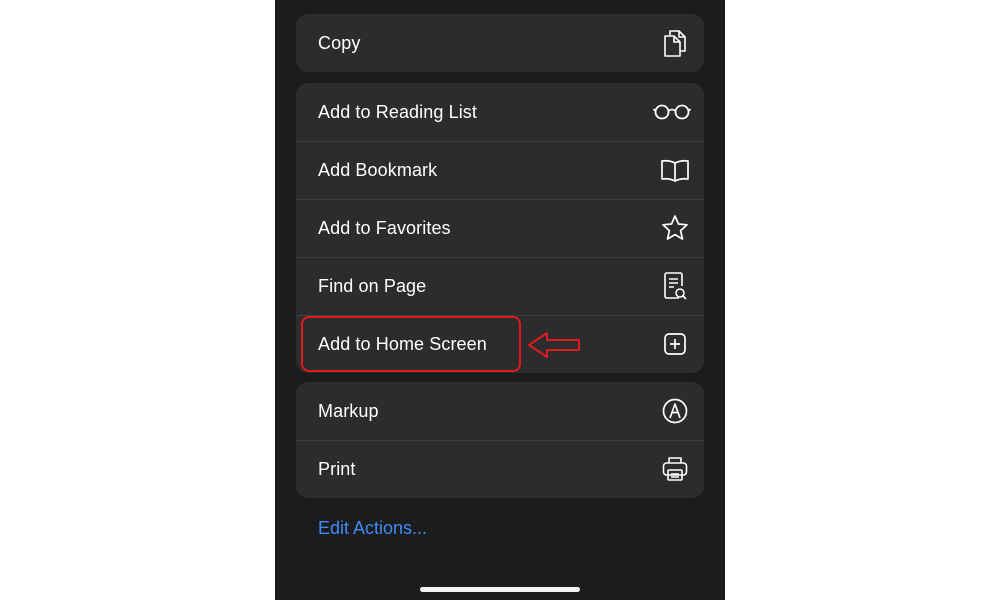  I want to click on add-to-favorites-label: Add to Favorites, so click(384, 227).